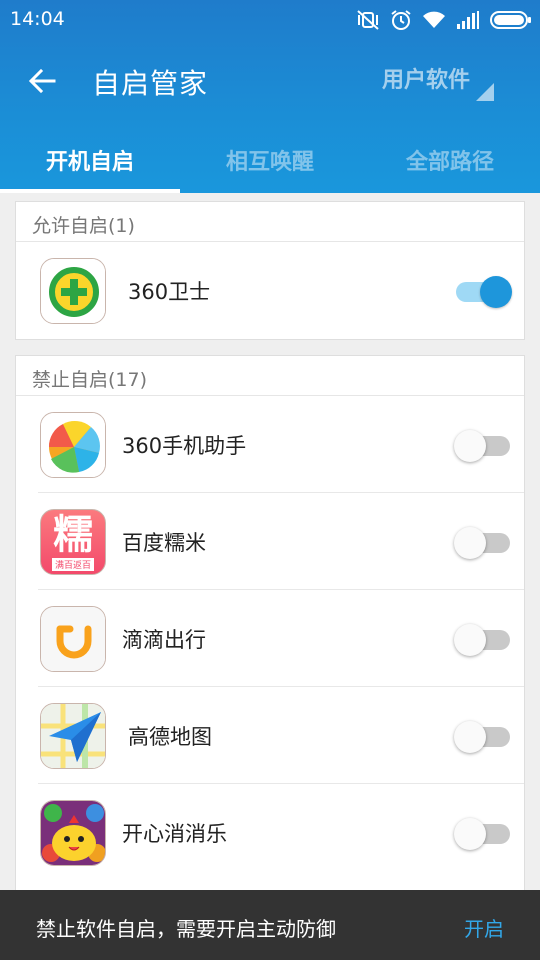 The height and width of the screenshot is (960, 540). What do you see at coordinates (270, 222) in the screenshot?
I see `allowed-header: 允许自启(1)` at bounding box center [270, 222].